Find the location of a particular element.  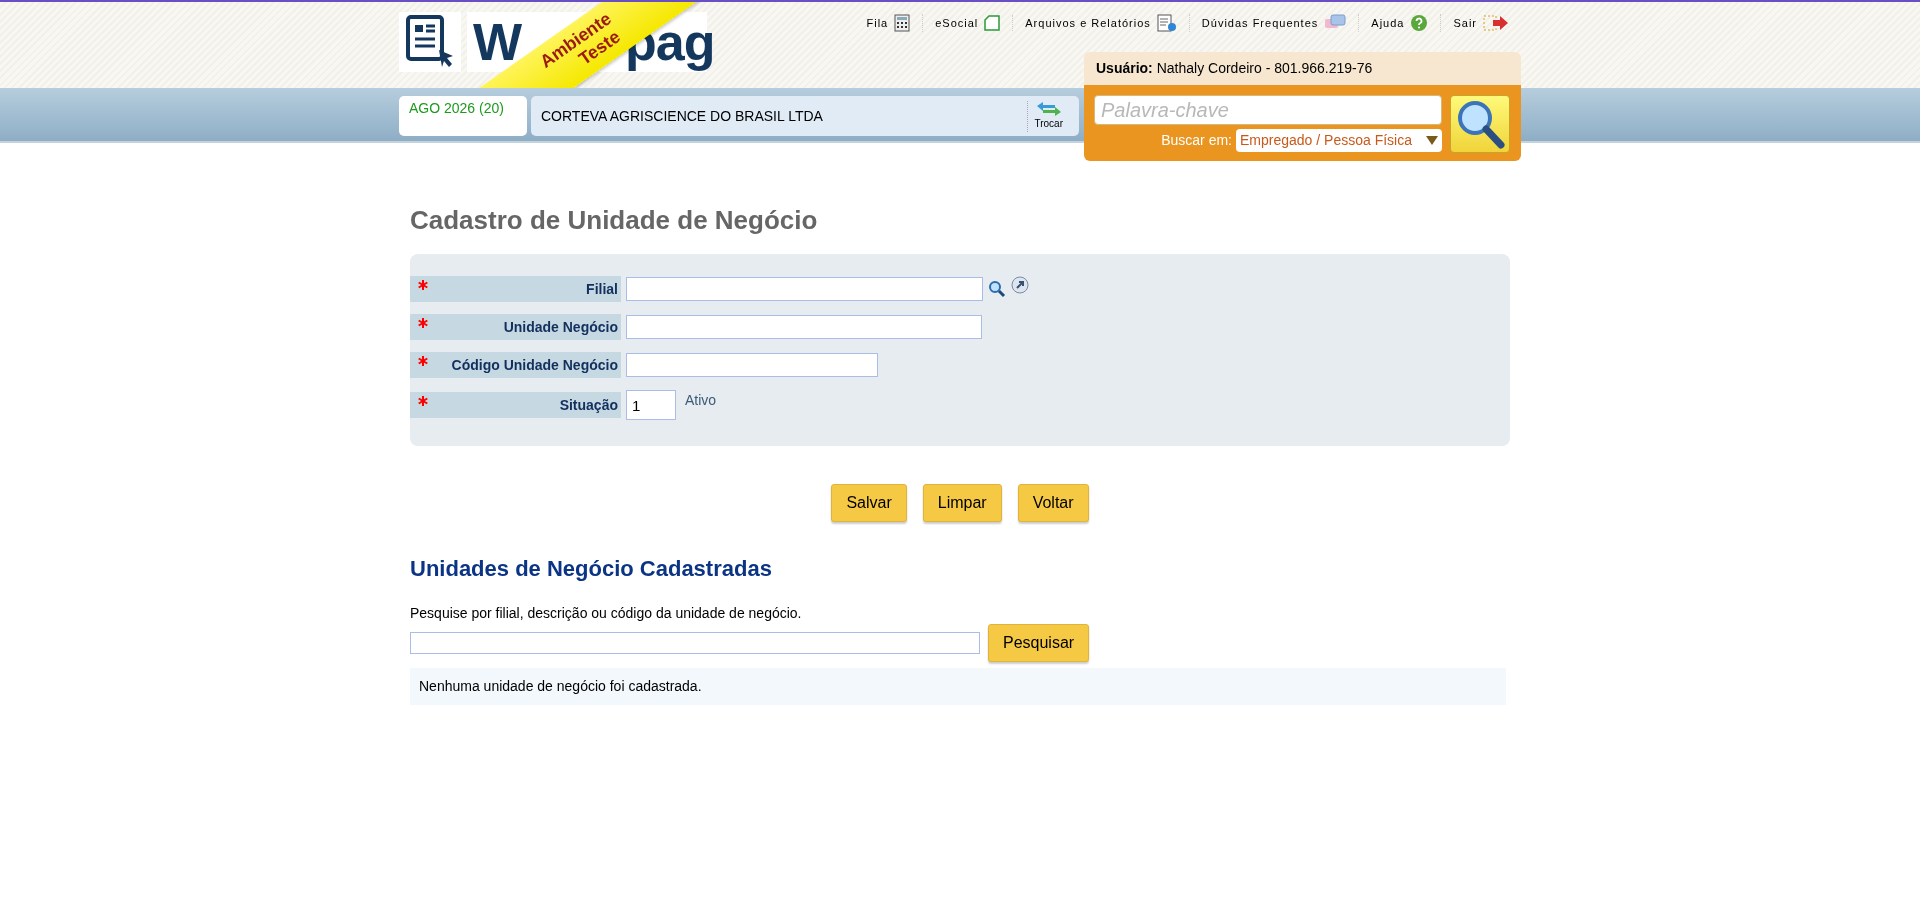

action-button: Salvar is located at coordinates (869, 503).